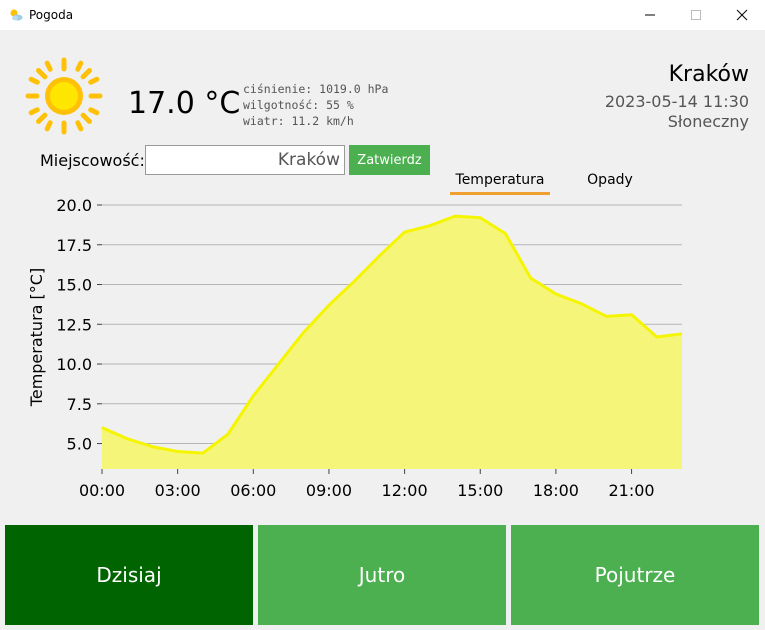 The image size is (765, 630). I want to click on y-tick-label: 15.0, so click(74, 285).